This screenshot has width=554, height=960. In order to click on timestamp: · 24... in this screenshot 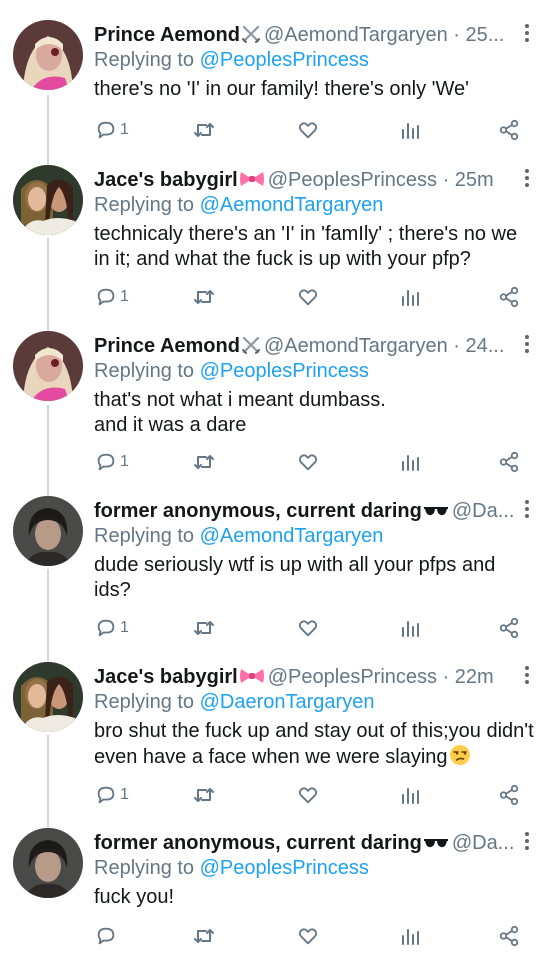, I will do `click(478, 346)`.